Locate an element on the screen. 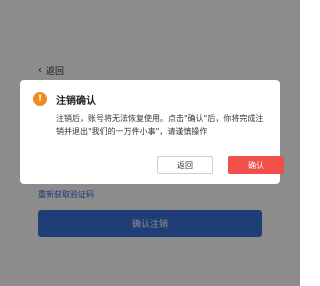 The width and height of the screenshot is (320, 286). dialog-back-button: 返回 is located at coordinates (185, 165).